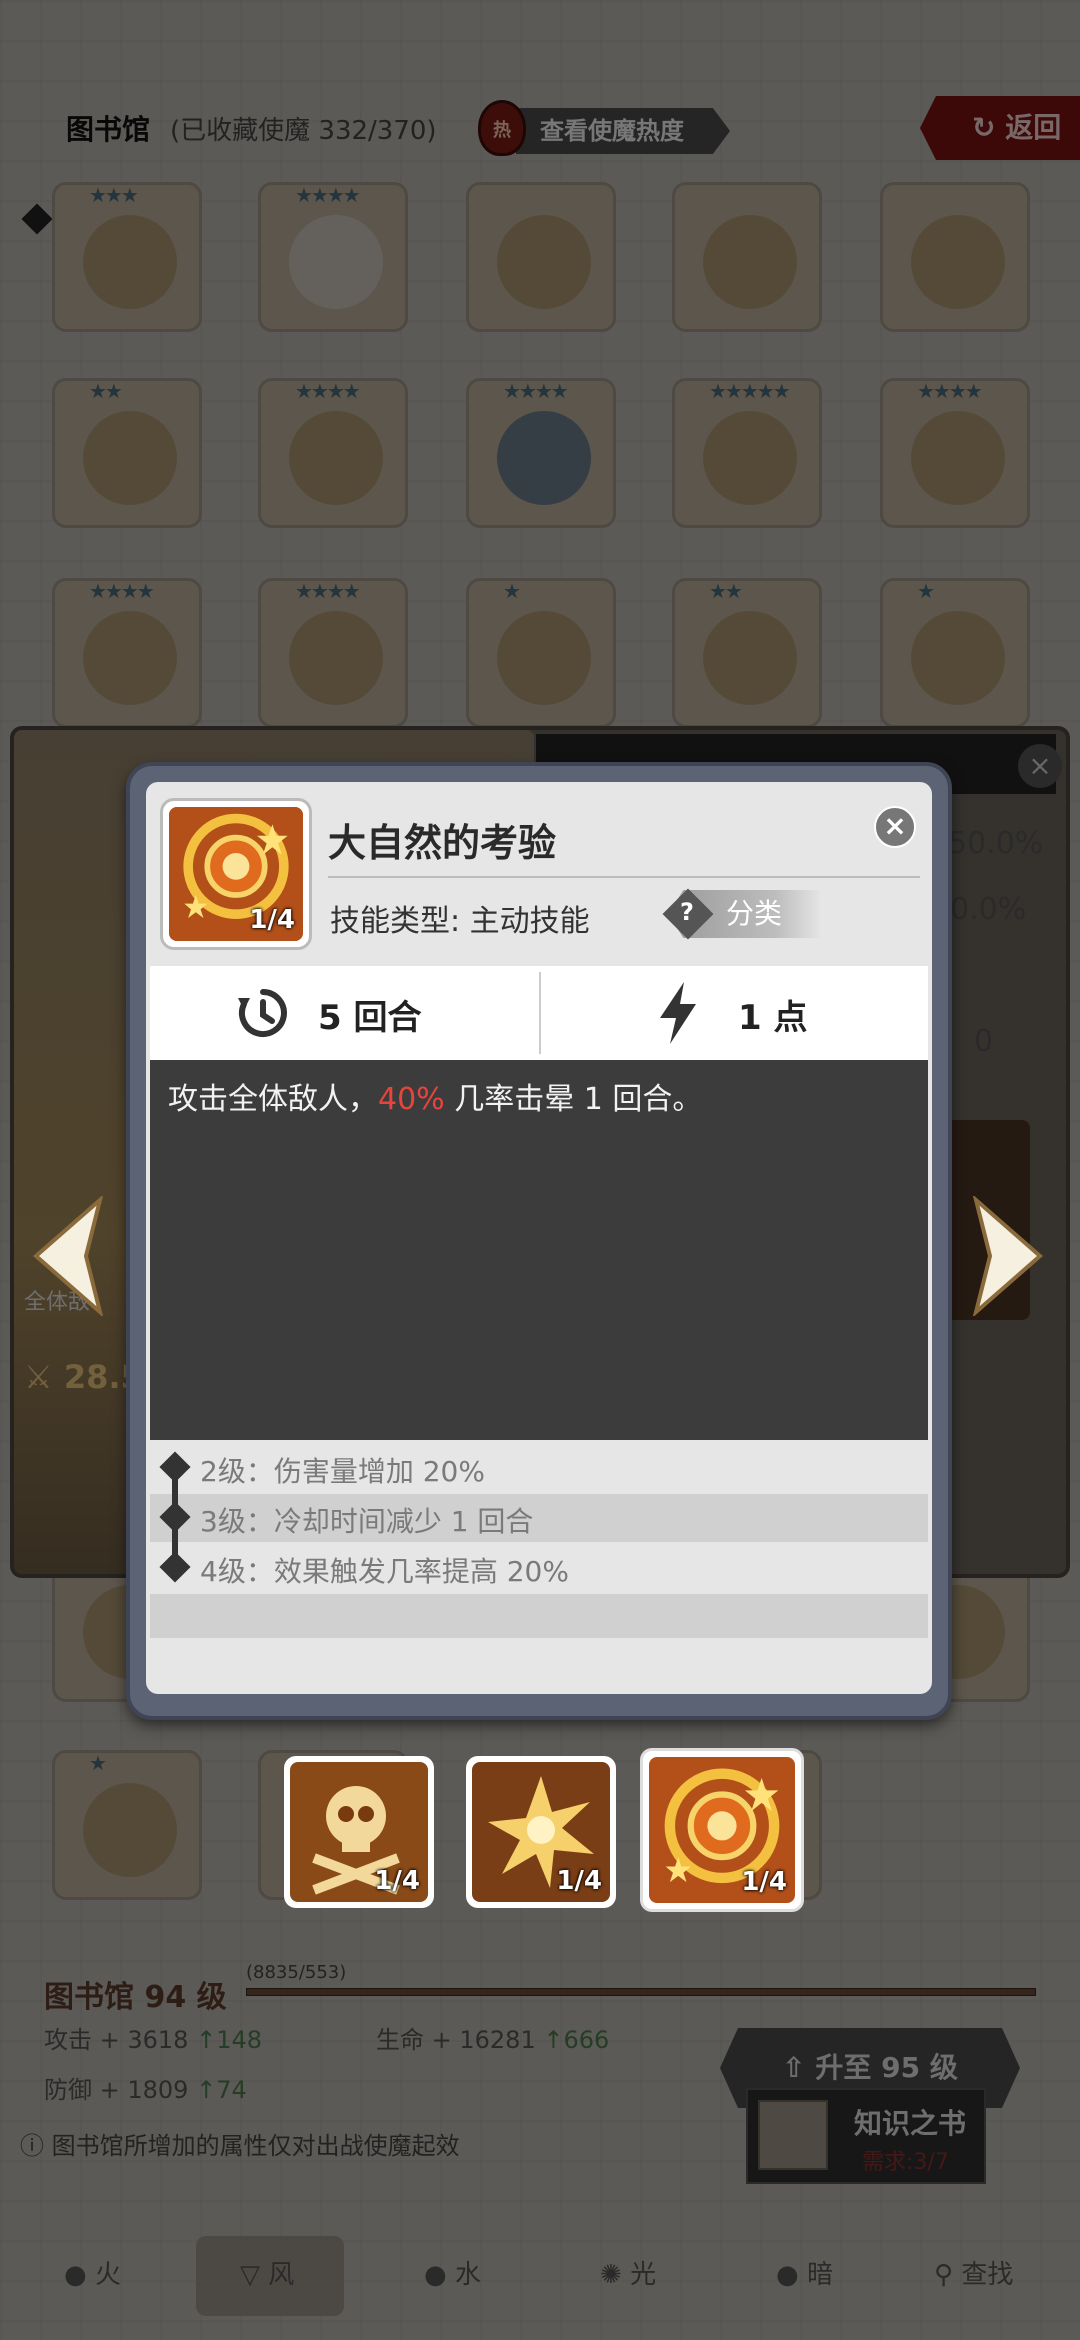 The width and height of the screenshot is (1080, 2340). What do you see at coordinates (678, 1013) in the screenshot?
I see `energy-bolt-icon` at bounding box center [678, 1013].